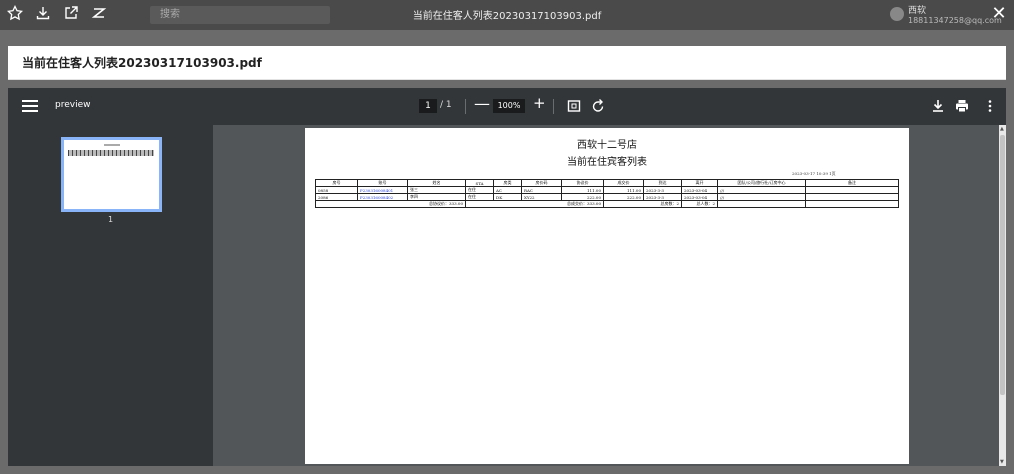  I want to click on total-people: 总人数：2, so click(699, 204).